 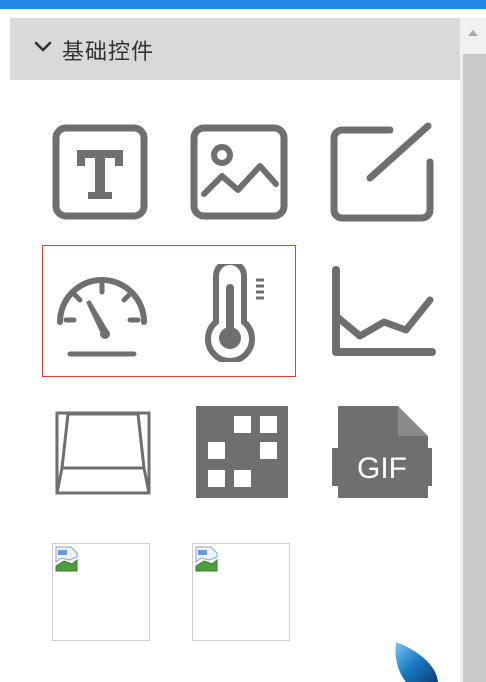 I want to click on image-icon, so click(x=239, y=172).